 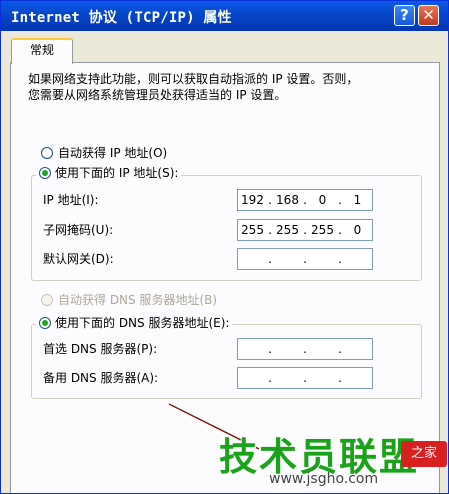 I want to click on watermark-url: www.jsgho.com, so click(x=324, y=479).